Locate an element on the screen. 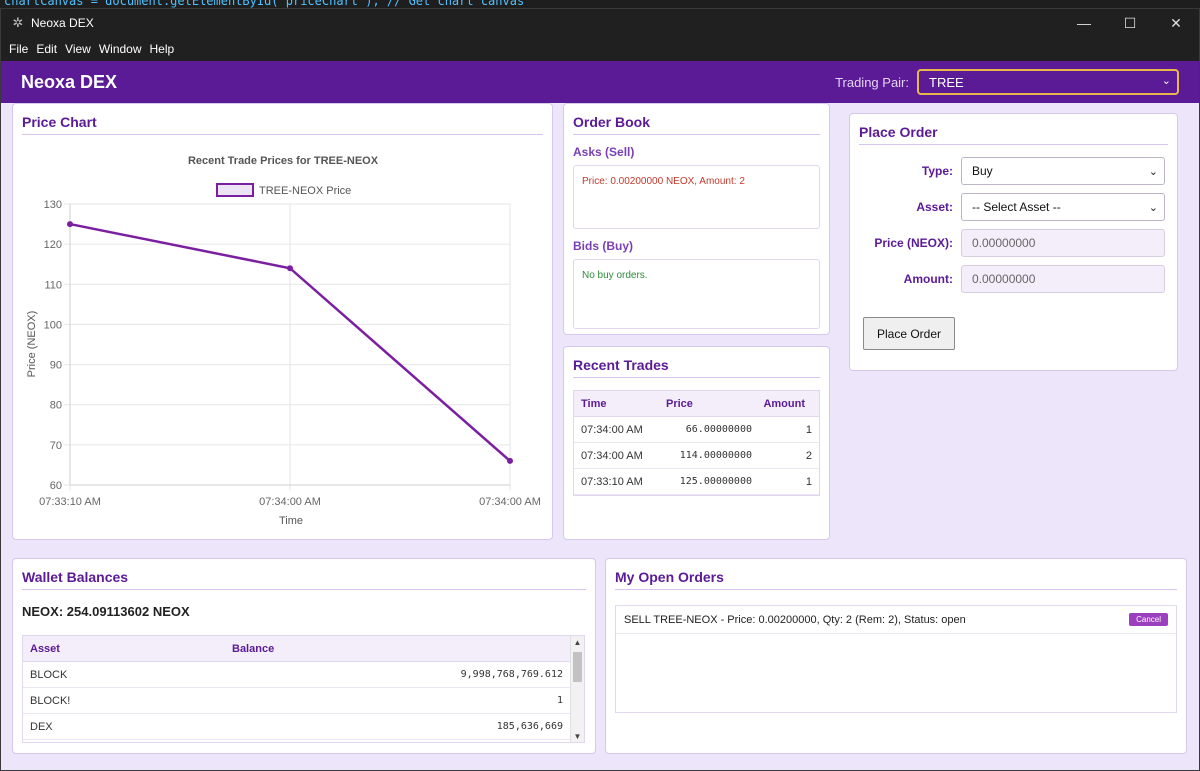 This screenshot has width=1200, height=771. asset-label: Asset: is located at coordinates (934, 207).